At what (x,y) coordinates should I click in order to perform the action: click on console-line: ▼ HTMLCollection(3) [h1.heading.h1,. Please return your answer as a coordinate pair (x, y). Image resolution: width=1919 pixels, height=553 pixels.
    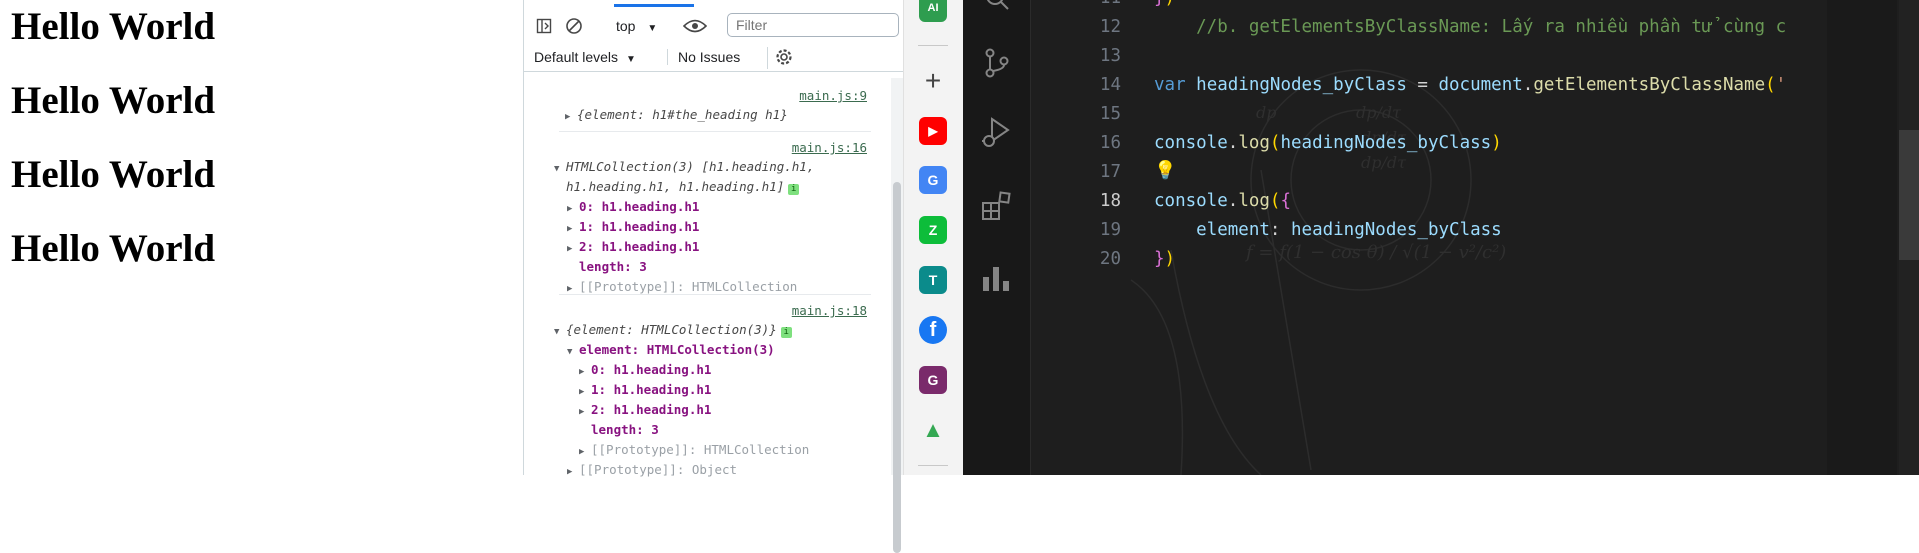
    Looking at the image, I should click on (684, 166).